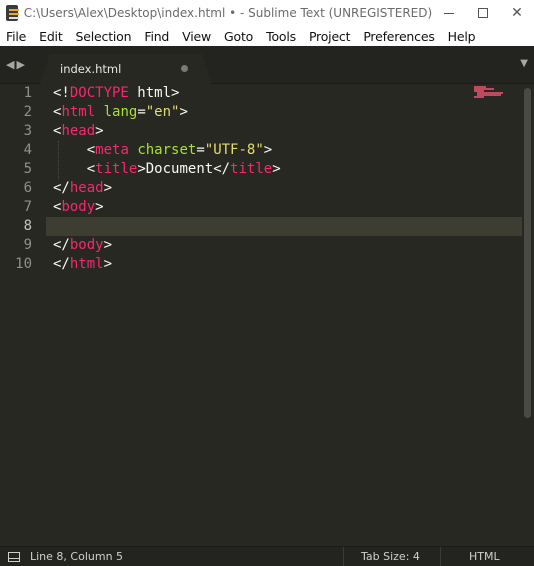 Image resolution: width=534 pixels, height=566 pixels. Describe the element at coordinates (238, 36) in the screenshot. I see `menu-goto: Goto` at that location.